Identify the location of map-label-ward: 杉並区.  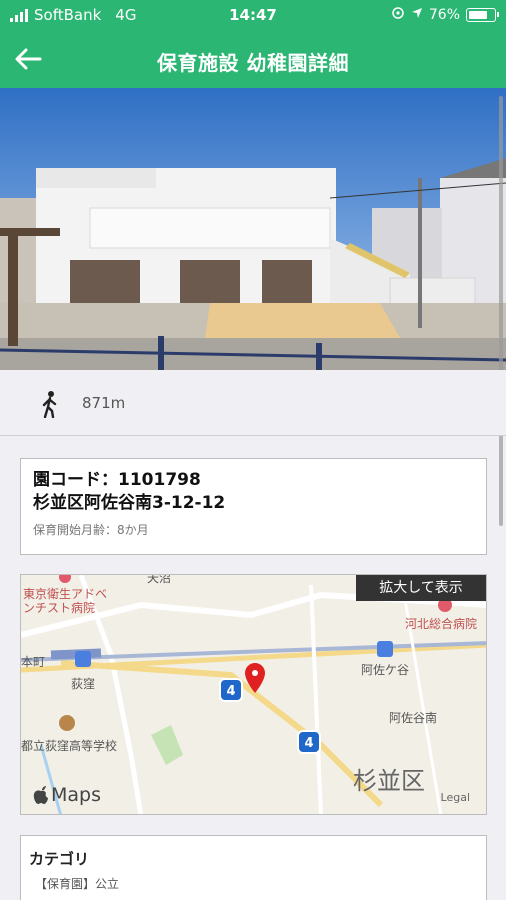
(389, 781).